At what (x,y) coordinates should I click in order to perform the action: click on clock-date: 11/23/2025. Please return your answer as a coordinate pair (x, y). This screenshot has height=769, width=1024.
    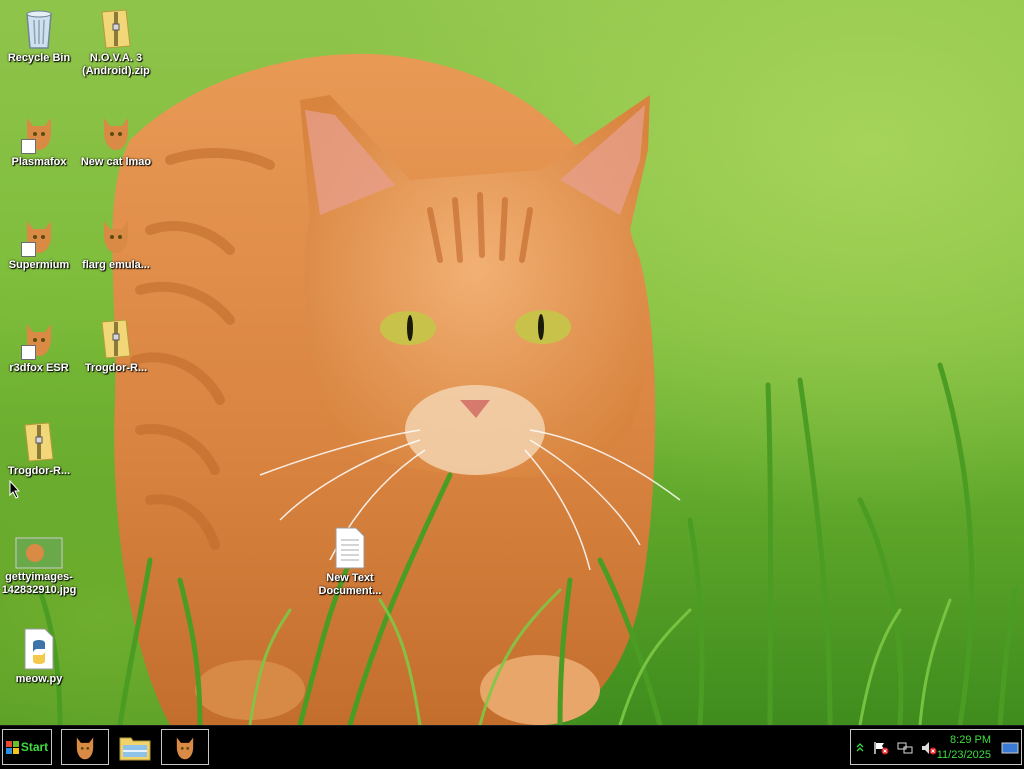
    Looking at the image, I should click on (964, 755).